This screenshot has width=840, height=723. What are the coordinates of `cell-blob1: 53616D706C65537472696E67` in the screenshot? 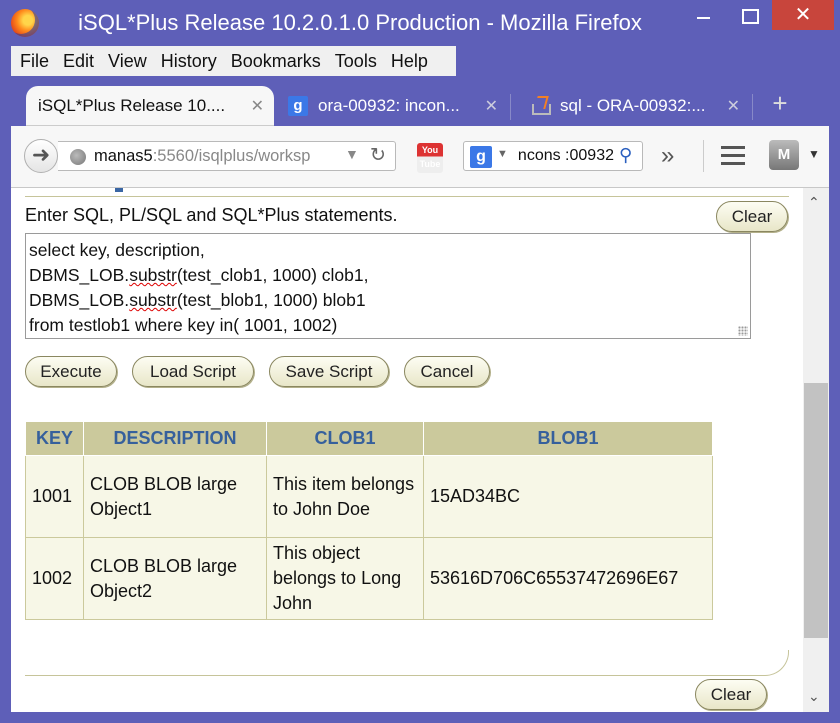 It's located at (568, 578).